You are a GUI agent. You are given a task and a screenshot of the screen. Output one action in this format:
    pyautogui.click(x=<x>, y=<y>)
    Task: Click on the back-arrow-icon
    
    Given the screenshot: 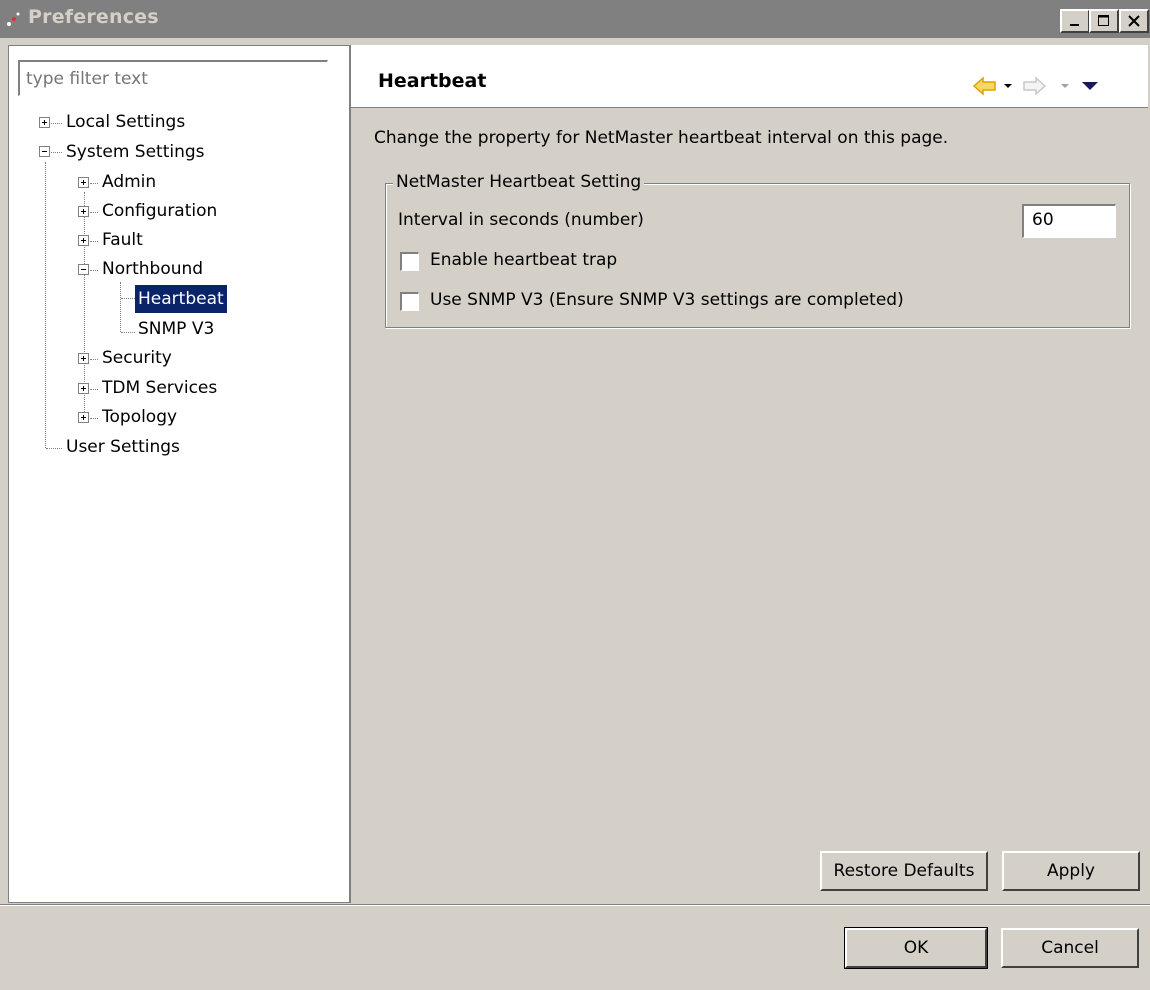 What is the action you would take?
    pyautogui.click(x=985, y=86)
    